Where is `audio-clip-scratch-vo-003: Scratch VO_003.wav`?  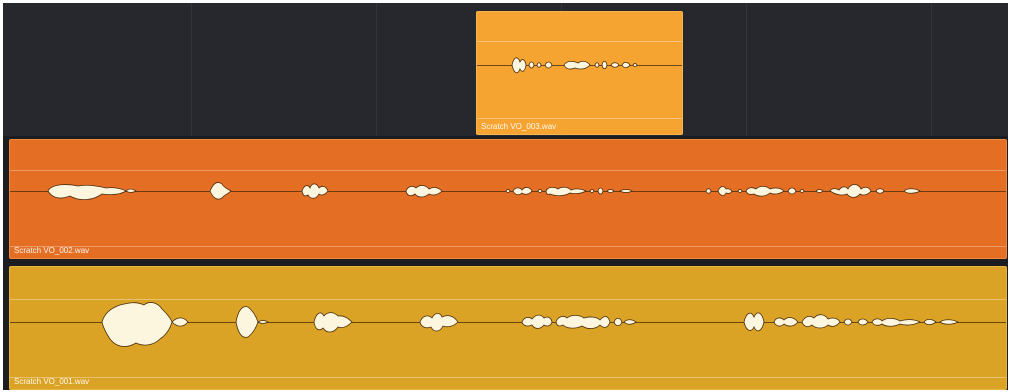 audio-clip-scratch-vo-003: Scratch VO_003.wav is located at coordinates (579, 73).